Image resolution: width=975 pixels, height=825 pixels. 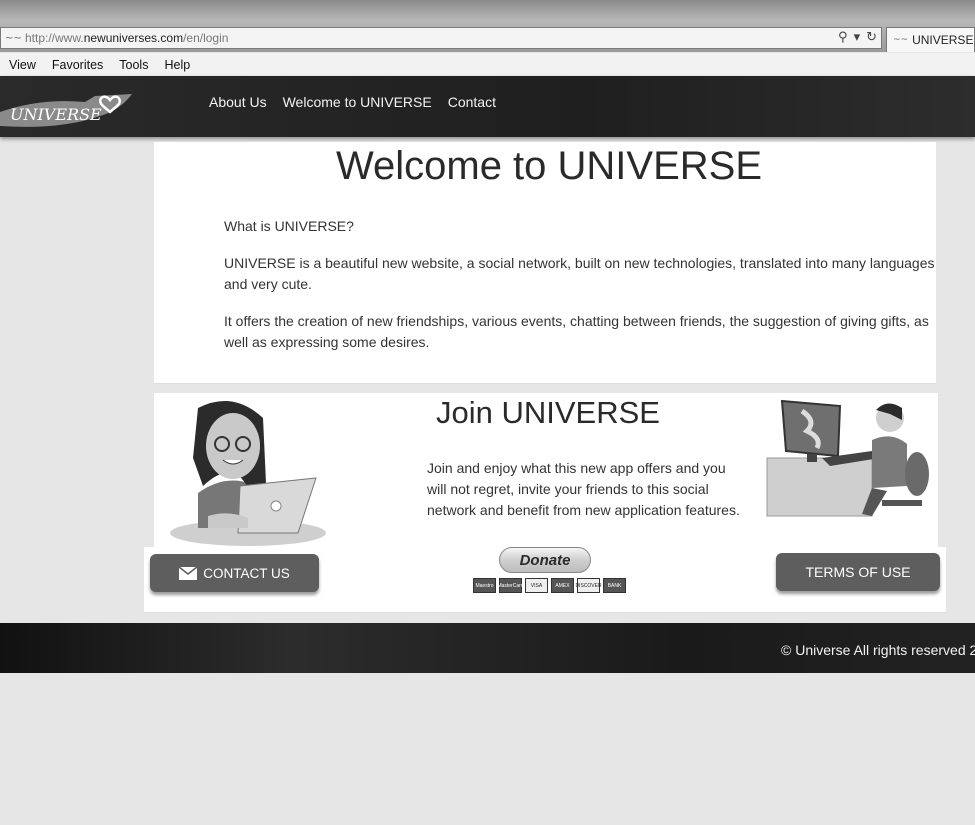 I want to click on contact-us-button: CONTACT US, so click(x=234, y=573).